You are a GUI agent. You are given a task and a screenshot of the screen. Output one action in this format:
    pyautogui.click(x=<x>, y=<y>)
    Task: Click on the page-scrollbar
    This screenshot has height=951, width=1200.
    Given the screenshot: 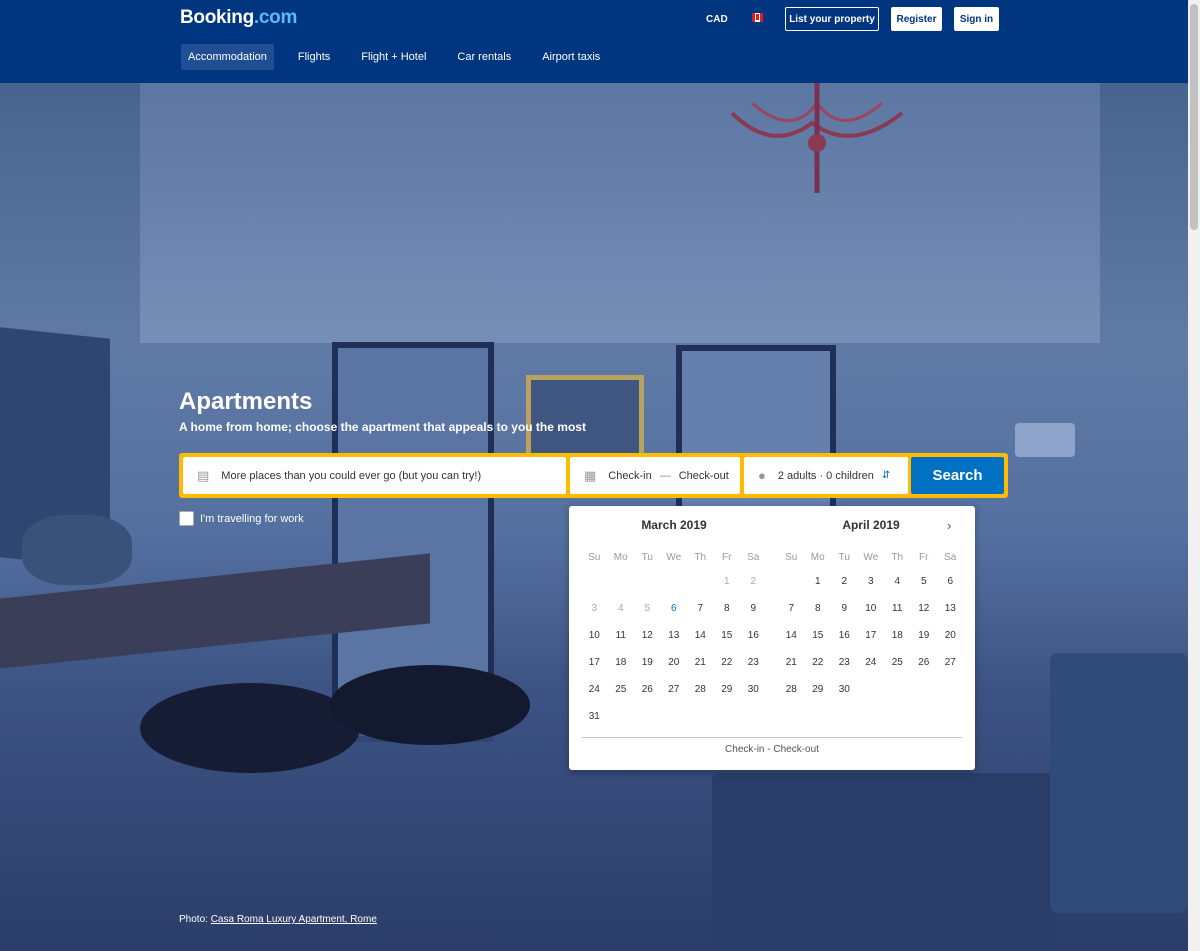 What is the action you would take?
    pyautogui.click(x=1194, y=475)
    